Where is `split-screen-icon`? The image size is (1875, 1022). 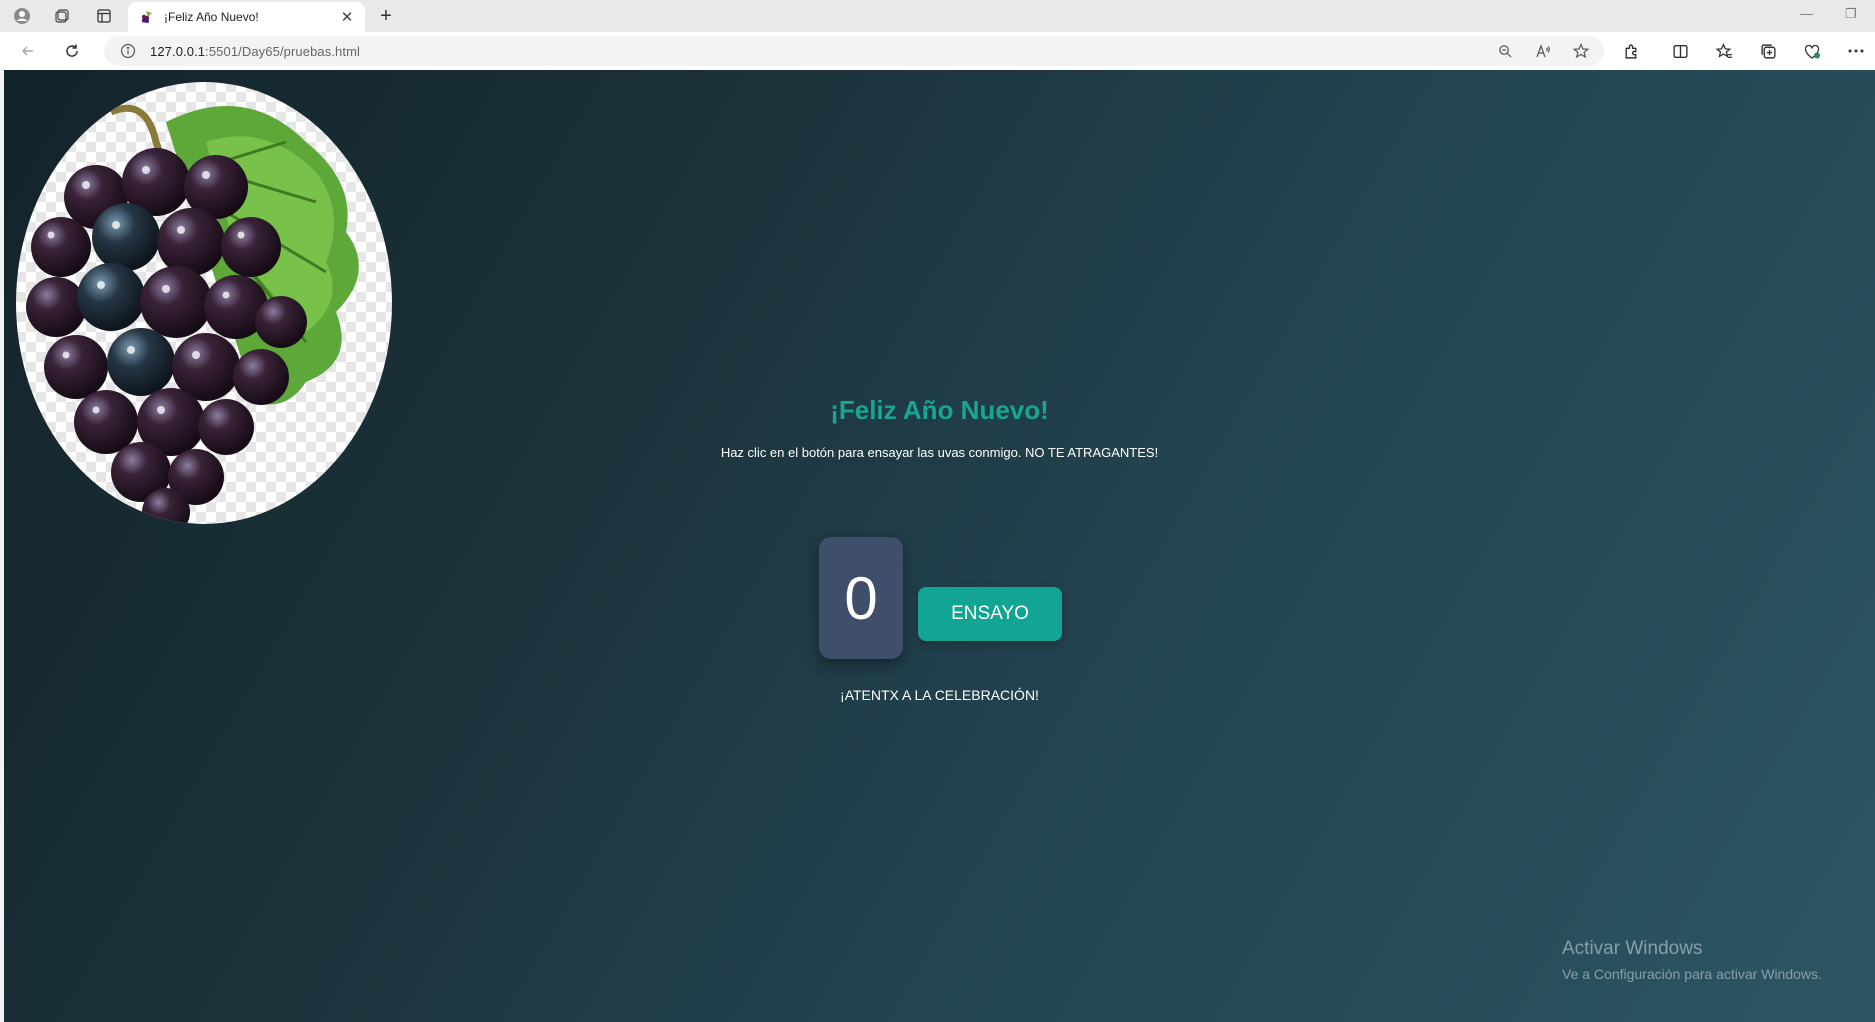 split-screen-icon is located at coordinates (1680, 51).